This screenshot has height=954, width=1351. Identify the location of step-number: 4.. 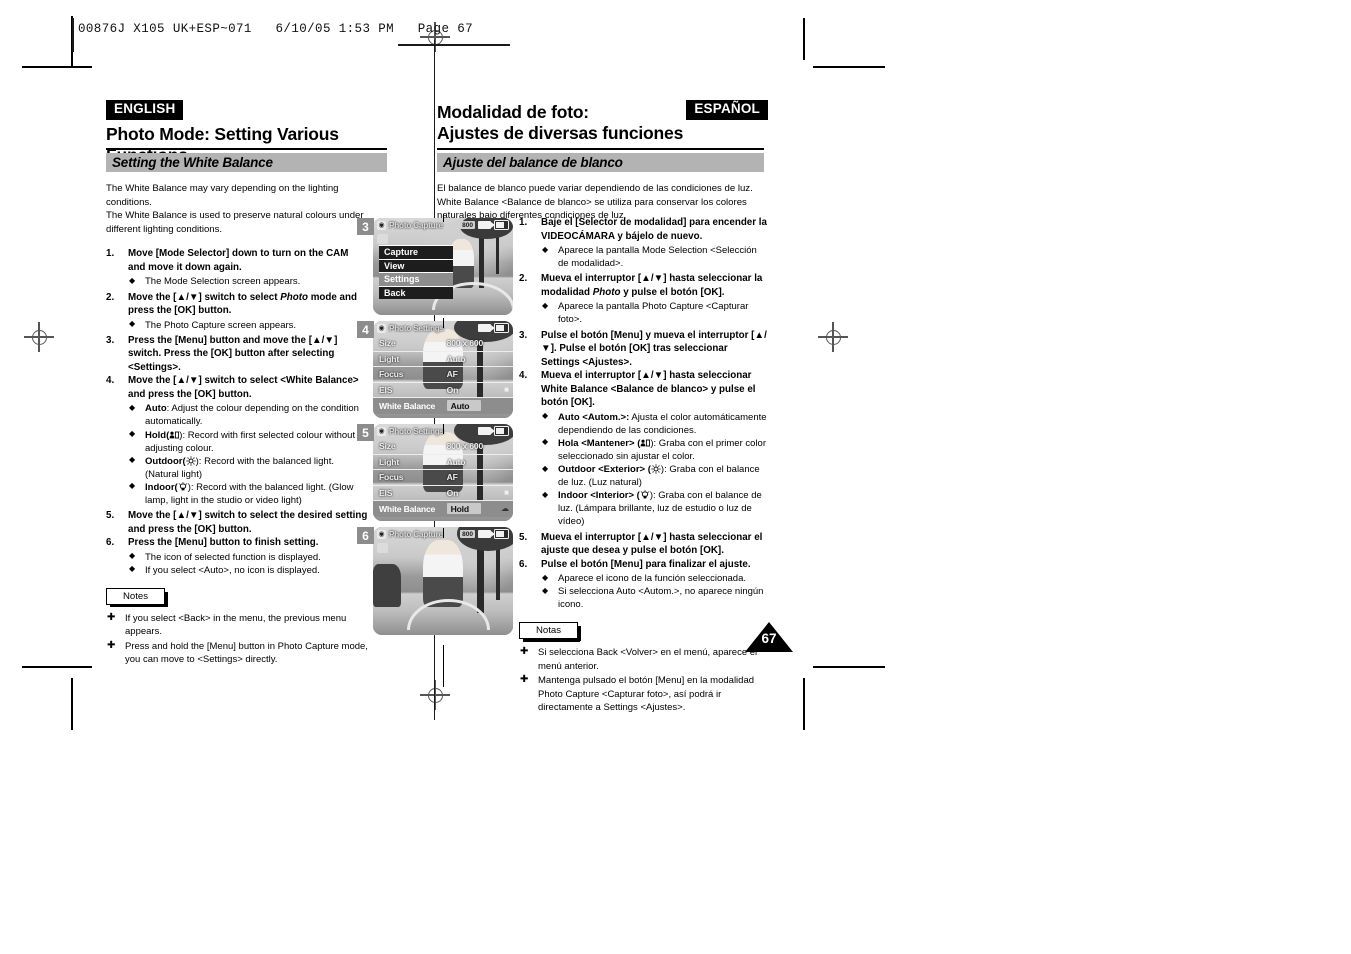
(523, 376).